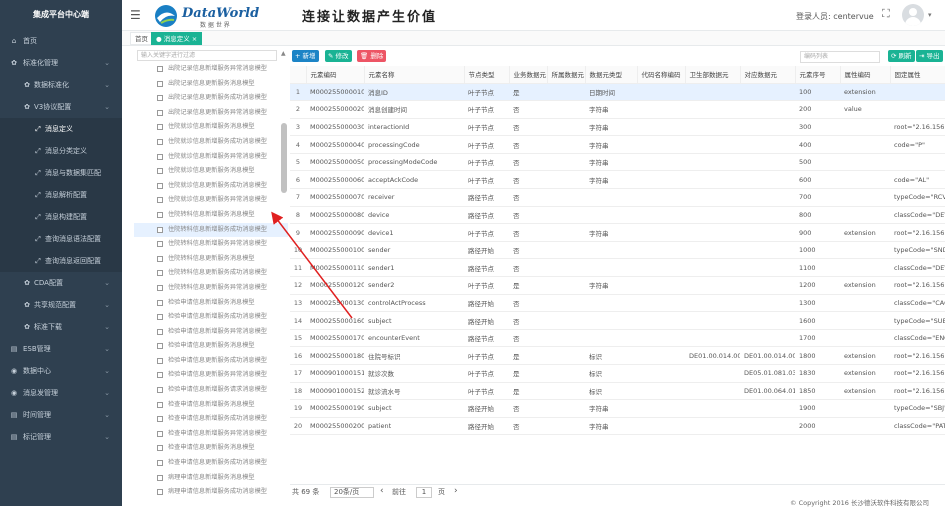 Image resolution: width=945 pixels, height=507 pixels. Describe the element at coordinates (211, 361) in the screenshot. I see `tree-node: 检验申请信息更新服务成功消息模型` at that location.